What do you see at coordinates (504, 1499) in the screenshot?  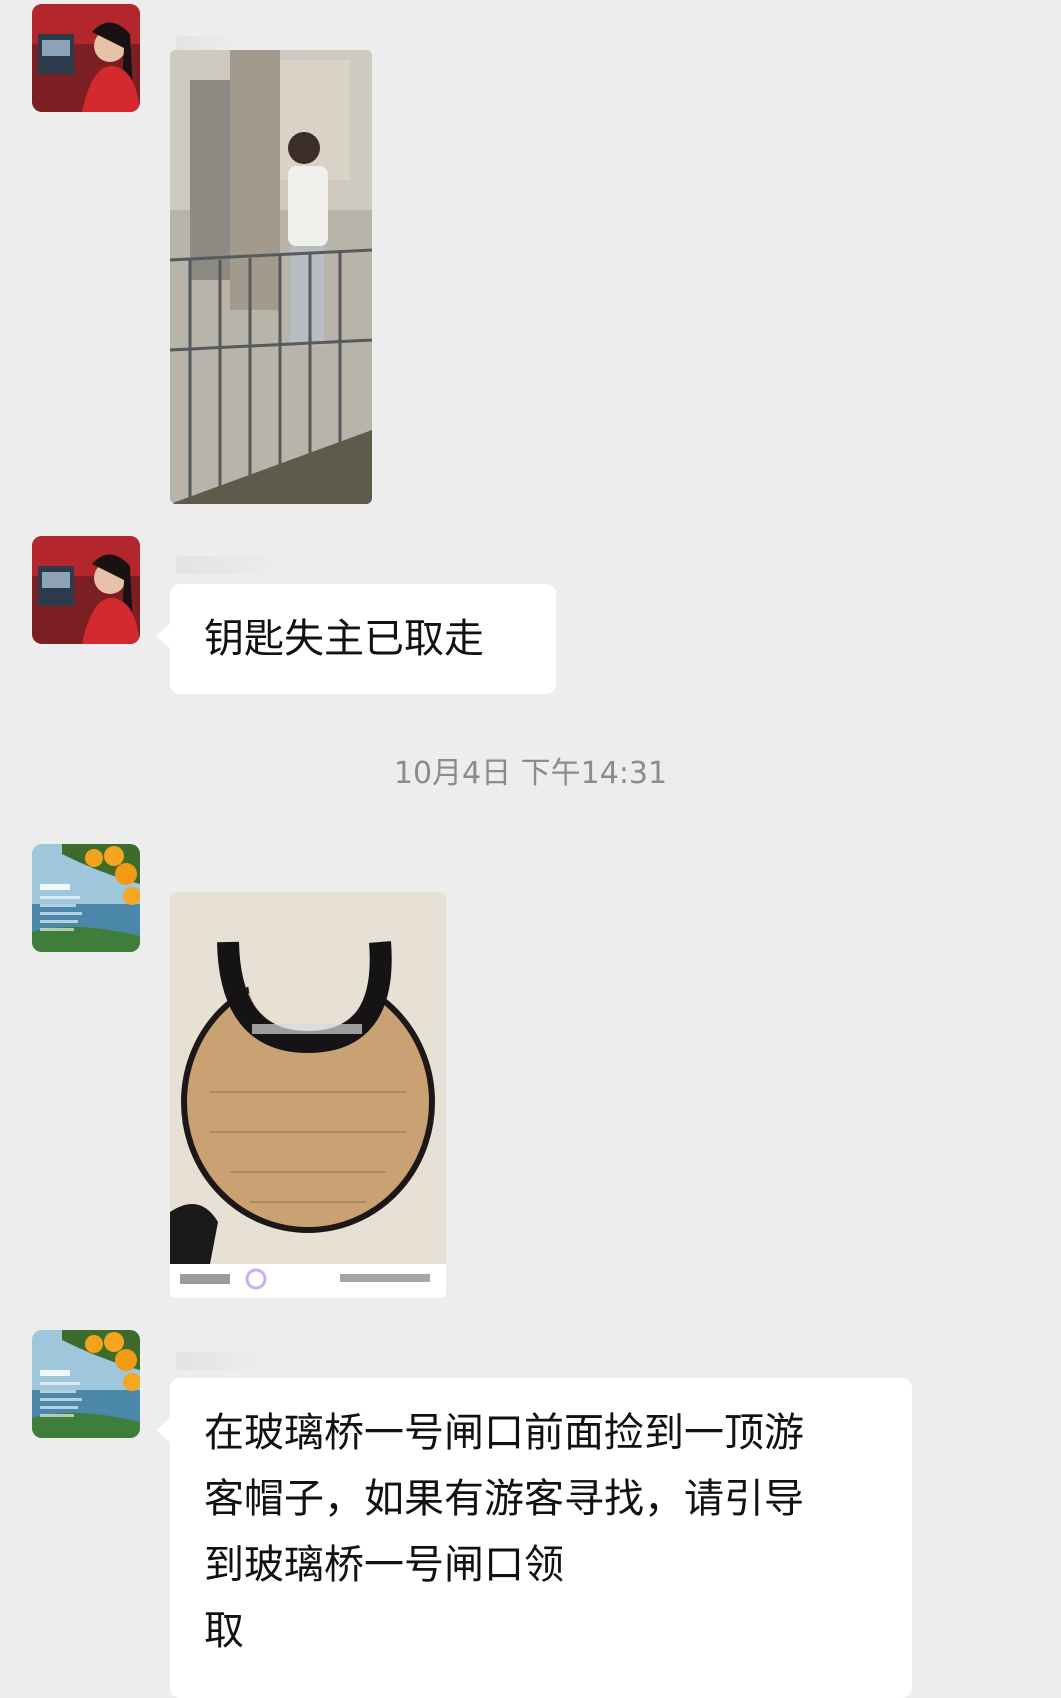 I see `message-text-line: 客帽子，如果有游客寻找，请引导` at bounding box center [504, 1499].